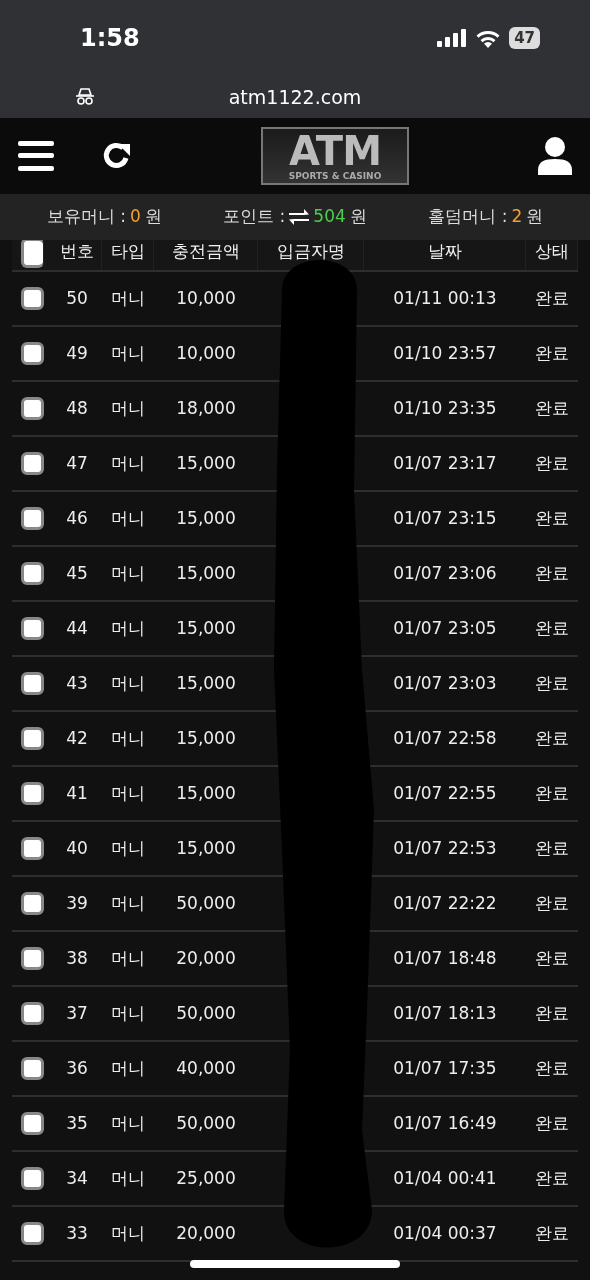 The height and width of the screenshot is (1280, 590). I want to click on table-cell-text: 01/07 22:58, so click(445, 738).